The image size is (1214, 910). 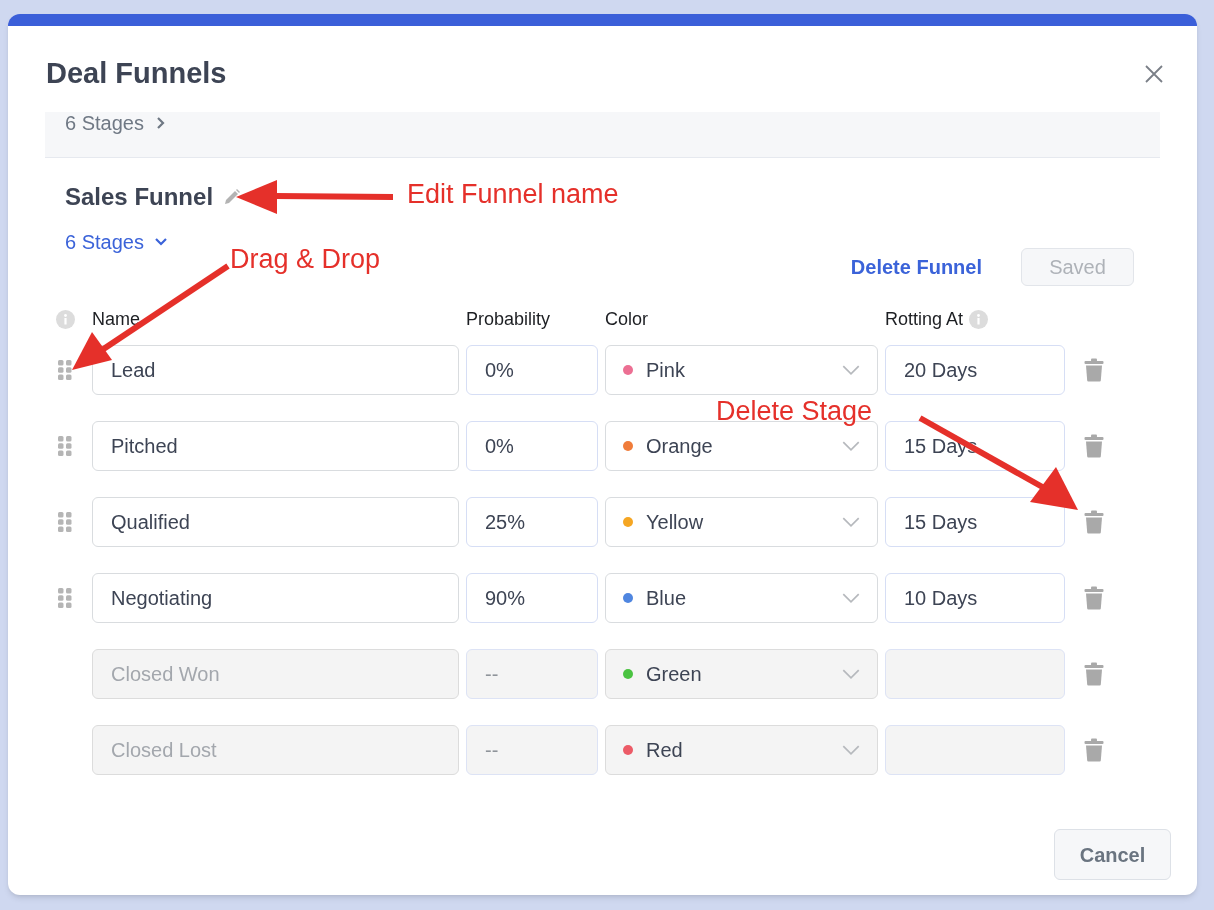 I want to click on cancel-button: Cancel, so click(x=1112, y=854).